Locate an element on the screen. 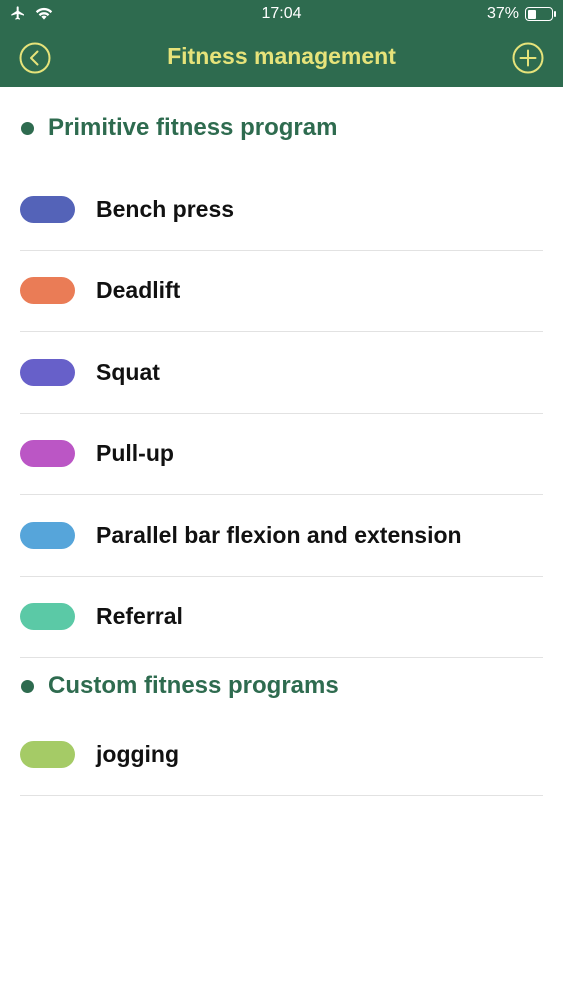 The image size is (563, 1000). list-item-label: Squat is located at coordinates (128, 371).